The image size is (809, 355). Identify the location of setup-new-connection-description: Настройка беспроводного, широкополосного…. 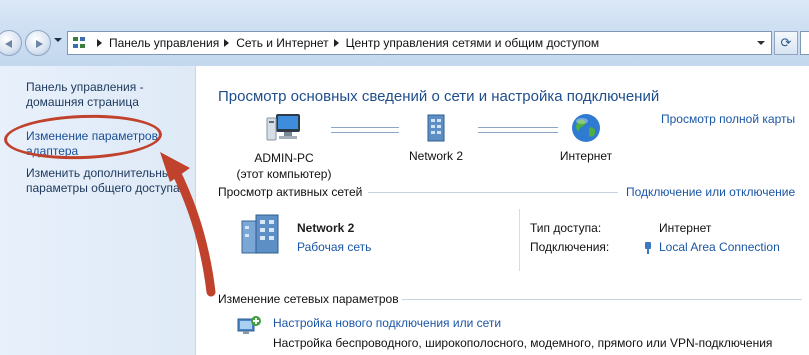
(523, 343).